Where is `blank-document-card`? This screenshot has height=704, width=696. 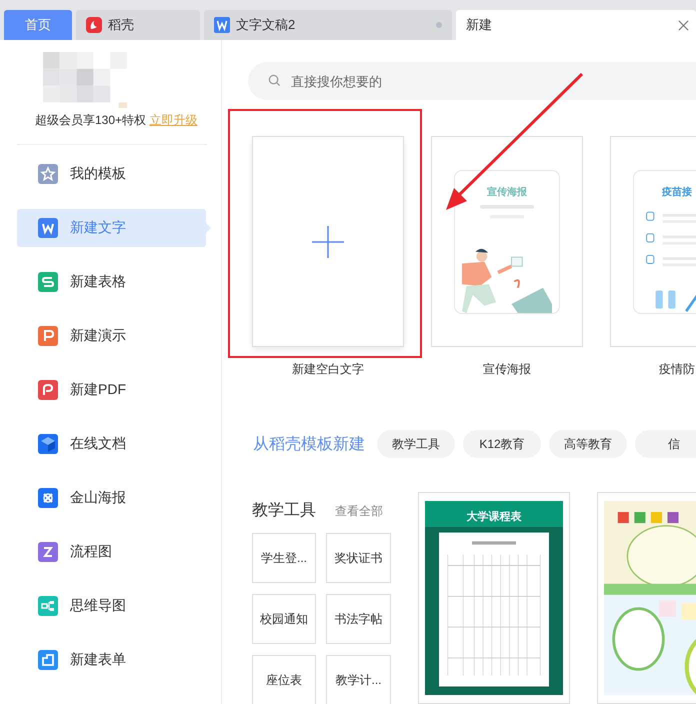
blank-document-card is located at coordinates (328, 241).